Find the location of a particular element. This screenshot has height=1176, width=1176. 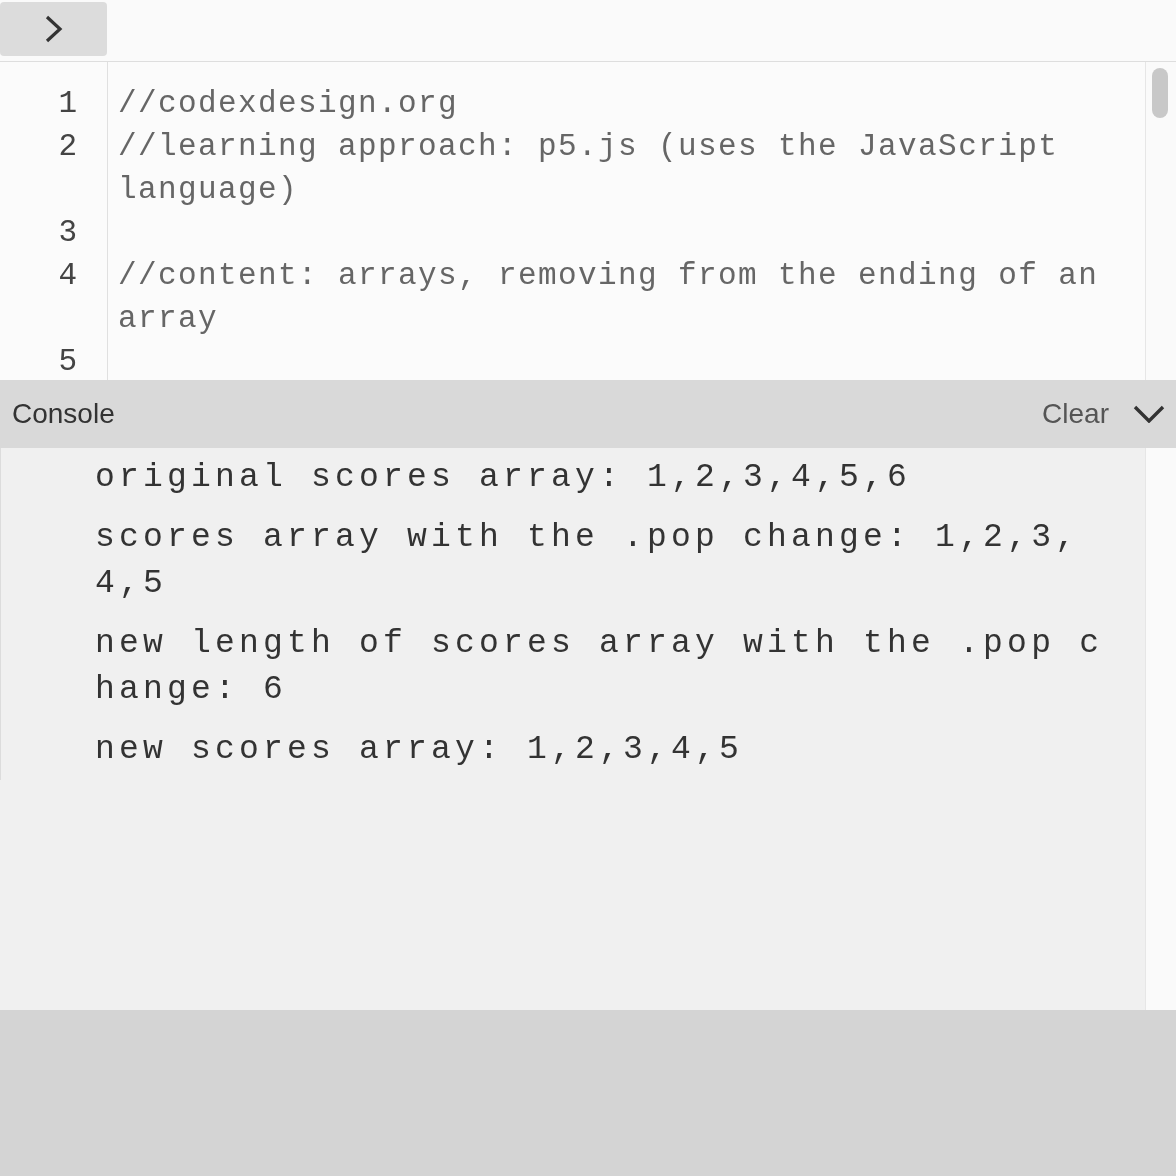

console-message: scores array with the .pop change: 1,2,3, 4,5 is located at coordinates (587, 561).